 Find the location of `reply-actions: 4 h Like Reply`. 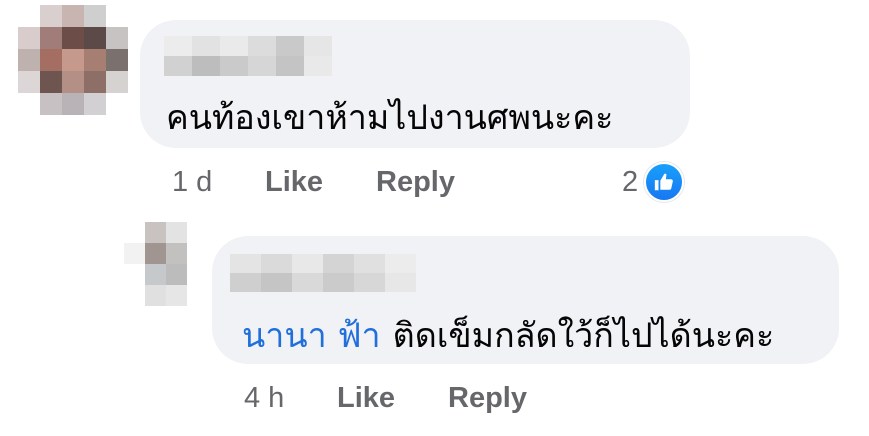

reply-actions: 4 h Like Reply is located at coordinates (434, 402).